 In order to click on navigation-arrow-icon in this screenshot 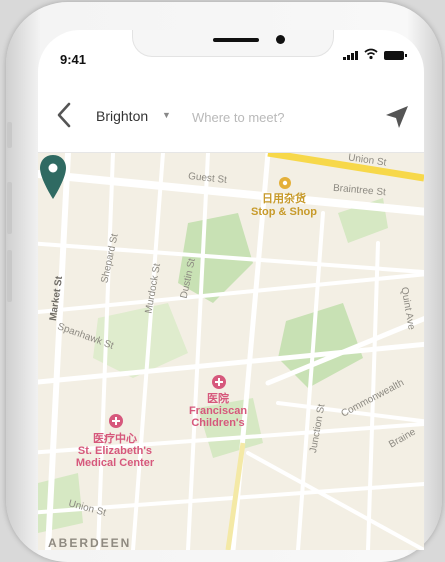, I will do `click(397, 117)`.